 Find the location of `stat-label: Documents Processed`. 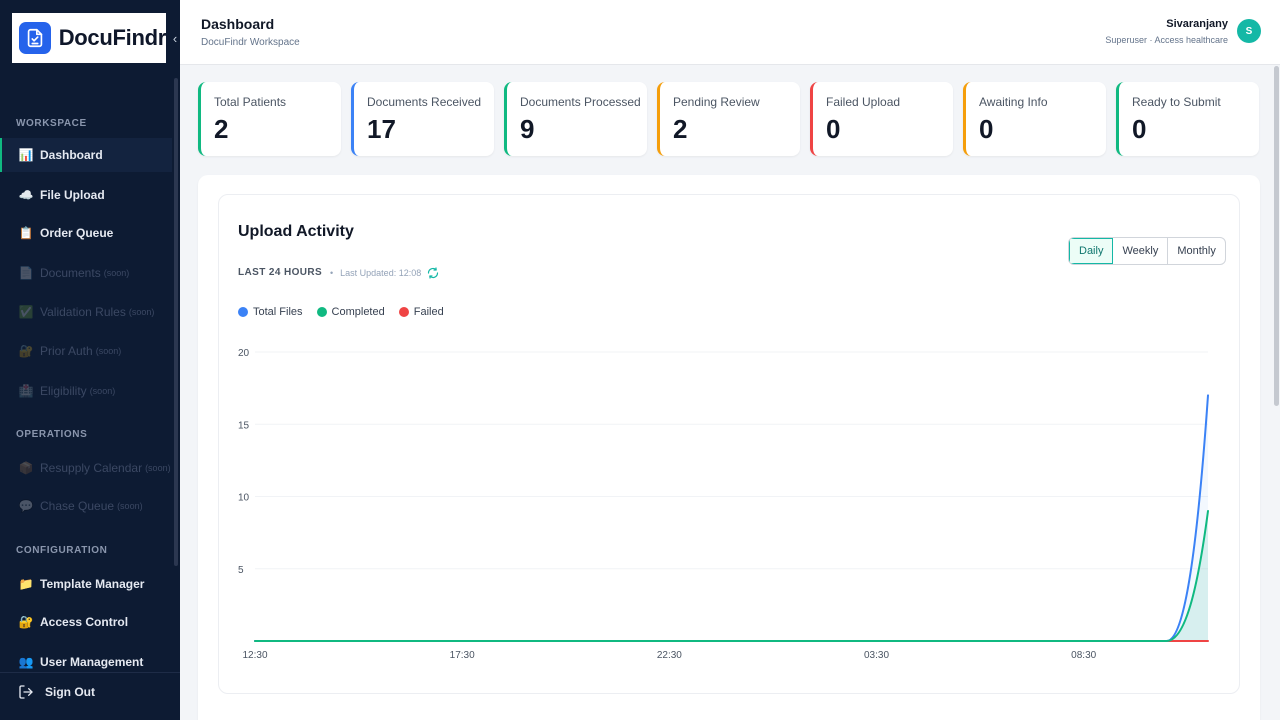

stat-label: Documents Processed is located at coordinates (580, 102).